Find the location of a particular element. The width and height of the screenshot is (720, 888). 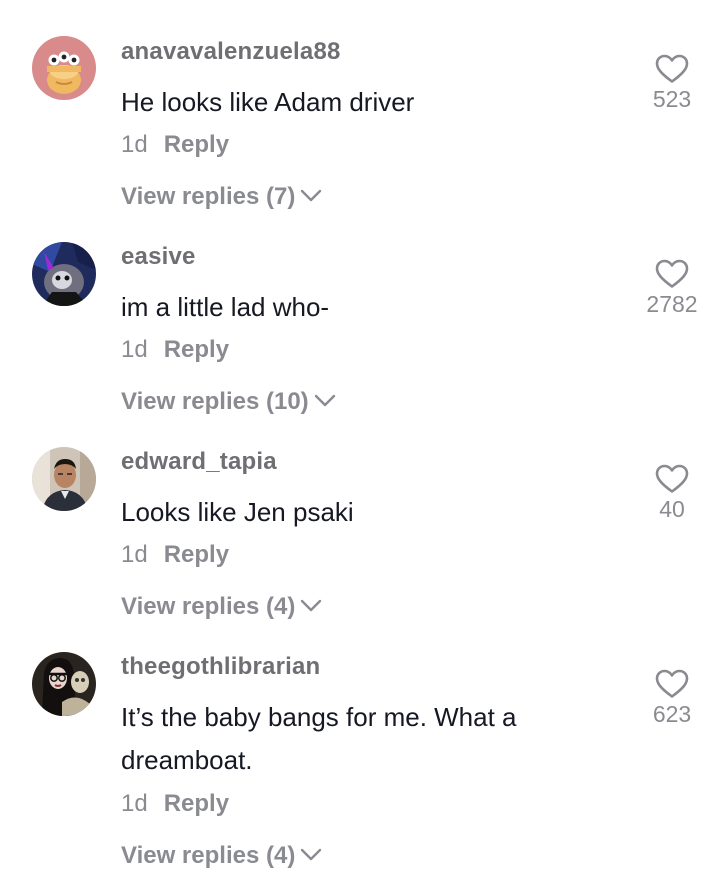

comment-text: im a little lad who- is located at coordinates (225, 307).